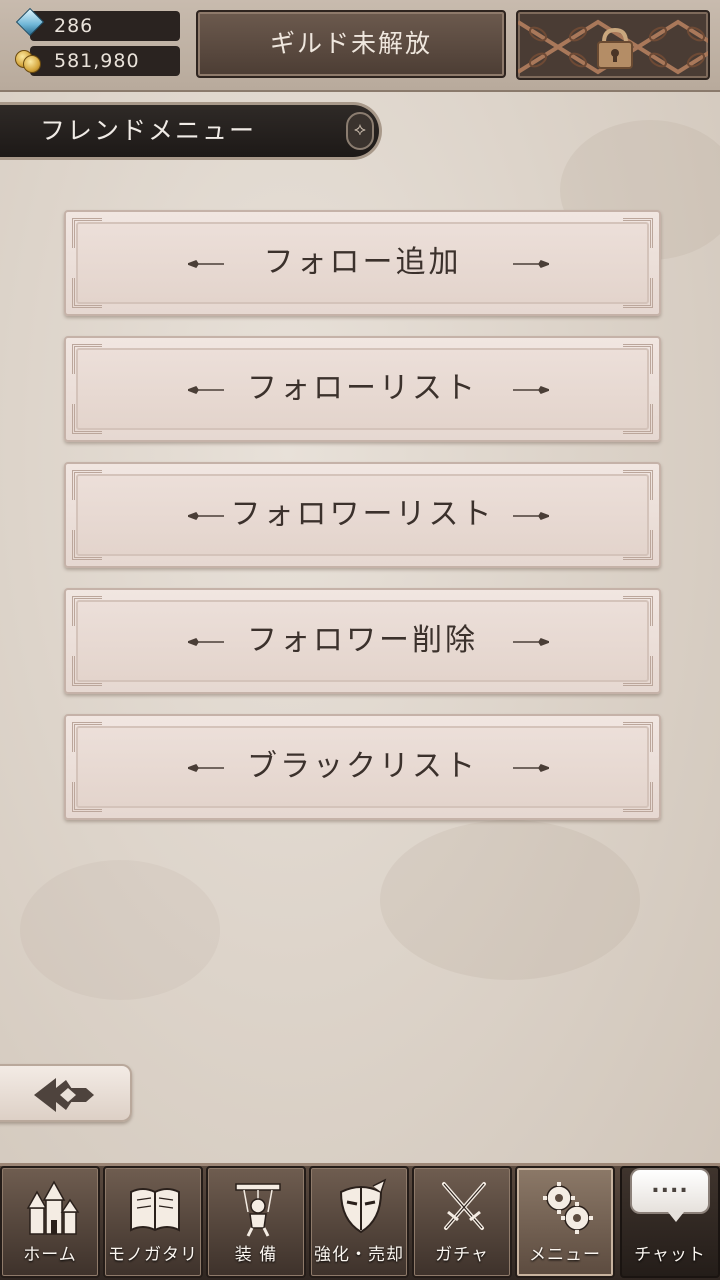  I want to click on nav-enhance-sell: 強化・売却, so click(359, 1222).